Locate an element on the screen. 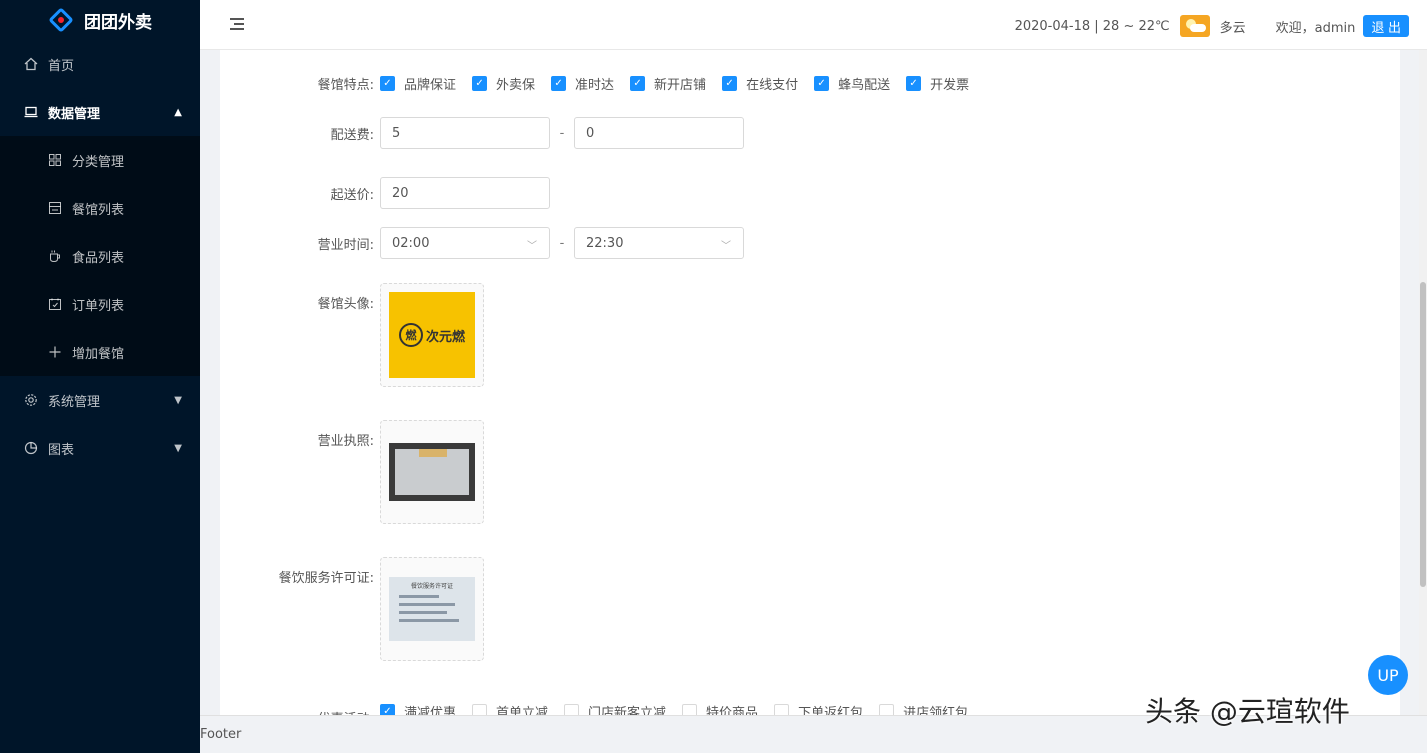 The width and height of the screenshot is (1427, 753). feature-label: 新开店铺 is located at coordinates (680, 85).